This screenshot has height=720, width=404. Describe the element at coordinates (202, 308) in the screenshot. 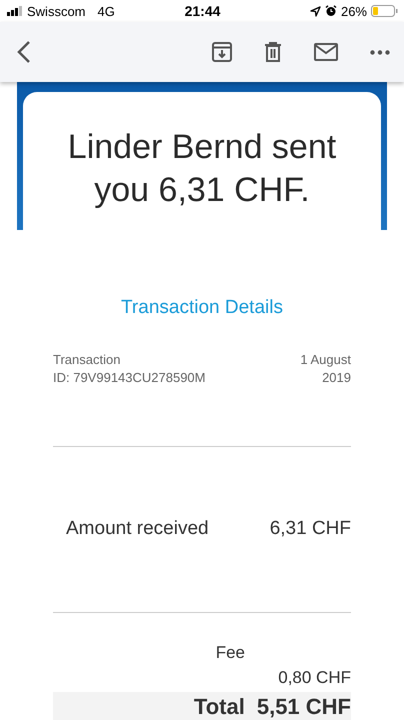

I see `transaction-details-link: Transaction Details` at that location.